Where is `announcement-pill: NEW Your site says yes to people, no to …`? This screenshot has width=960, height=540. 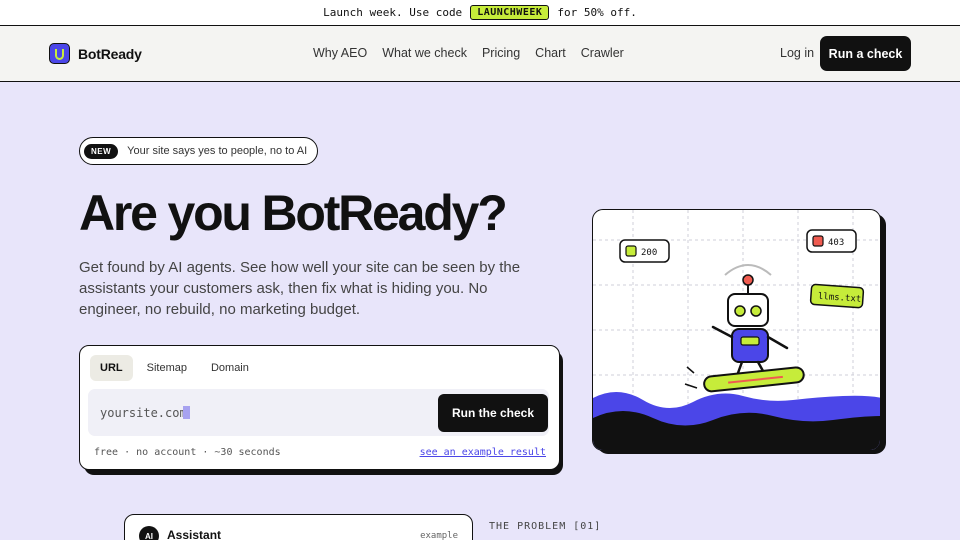 announcement-pill: NEW Your site says yes to people, no to … is located at coordinates (199, 151).